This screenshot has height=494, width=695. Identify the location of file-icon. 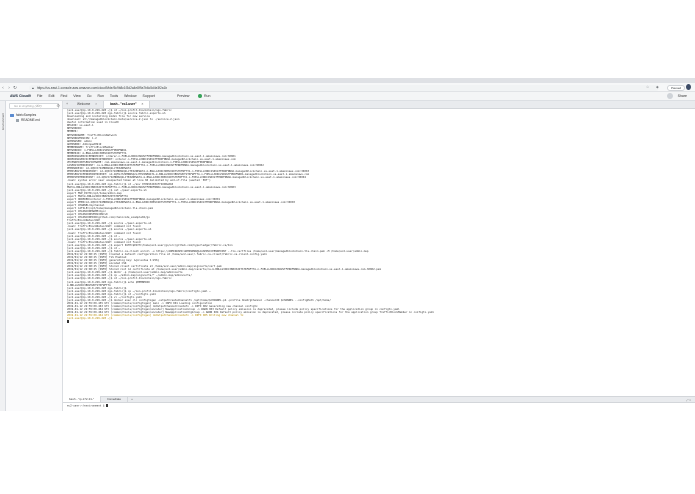
(17, 120).